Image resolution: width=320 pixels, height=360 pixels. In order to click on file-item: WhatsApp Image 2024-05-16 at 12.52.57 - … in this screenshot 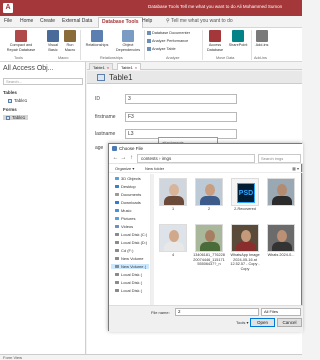, I will do `click(245, 247)`.